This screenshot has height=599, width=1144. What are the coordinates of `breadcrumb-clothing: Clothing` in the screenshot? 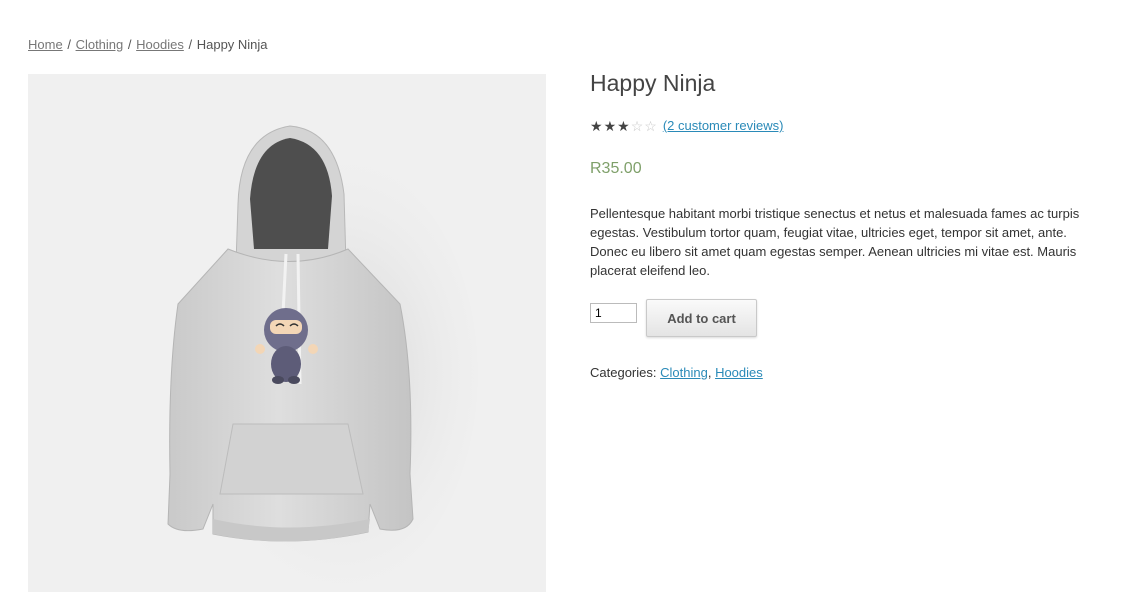 It's located at (100, 44).